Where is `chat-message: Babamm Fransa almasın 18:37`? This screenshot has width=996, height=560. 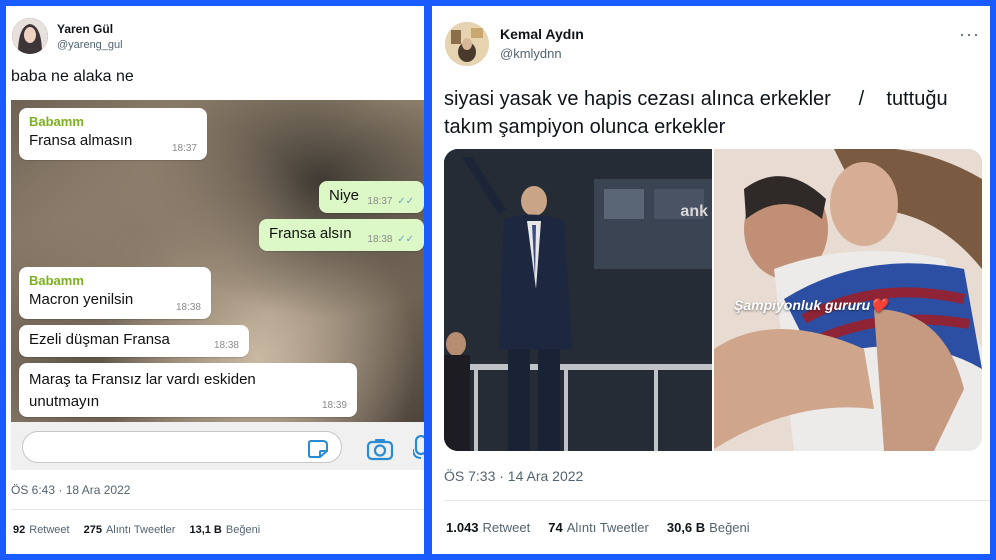 chat-message: Babamm Fransa almasın 18:37 is located at coordinates (113, 134).